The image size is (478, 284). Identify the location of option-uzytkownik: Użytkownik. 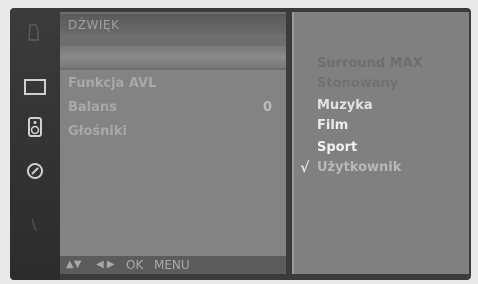
(359, 167).